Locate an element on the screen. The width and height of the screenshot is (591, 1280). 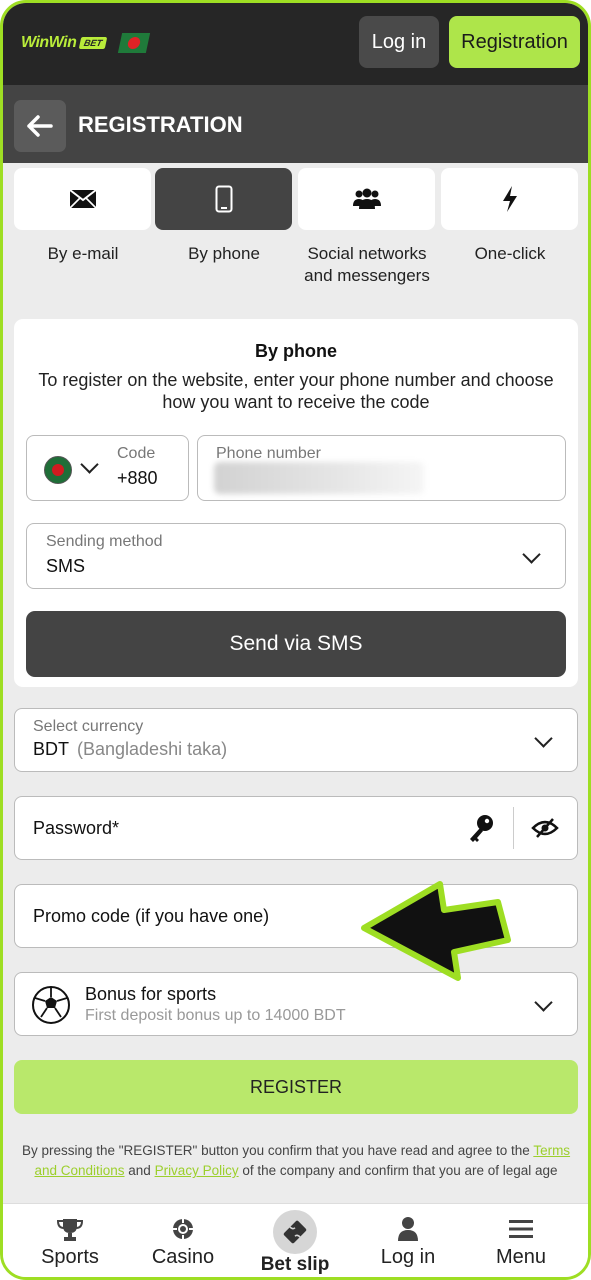
sending-method-select: Sending method SMS is located at coordinates (296, 556).